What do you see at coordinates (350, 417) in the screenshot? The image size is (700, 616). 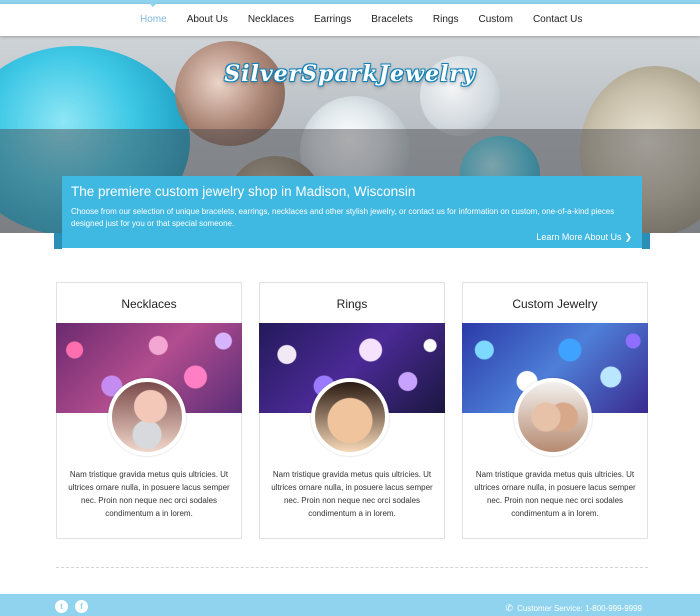 I see `ring-model-photo` at bounding box center [350, 417].